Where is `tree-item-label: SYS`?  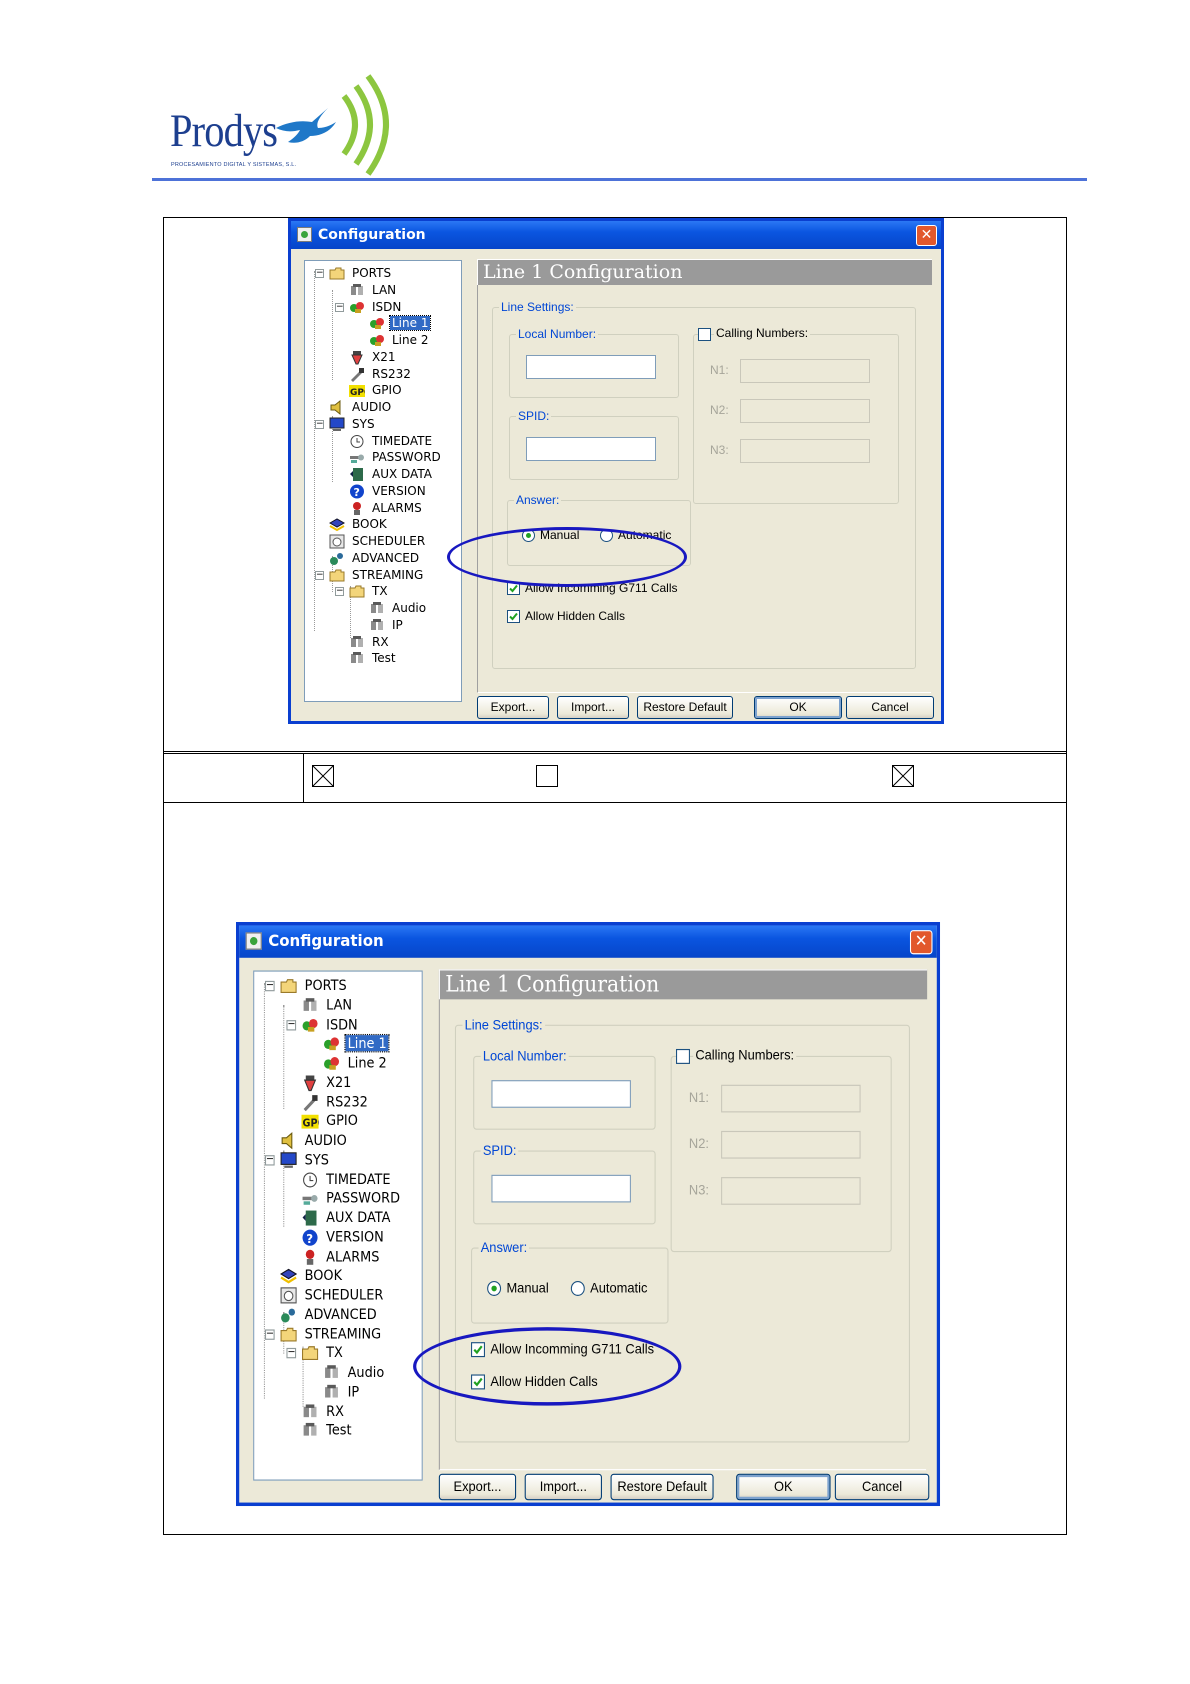 tree-item-label: SYS is located at coordinates (316, 1159).